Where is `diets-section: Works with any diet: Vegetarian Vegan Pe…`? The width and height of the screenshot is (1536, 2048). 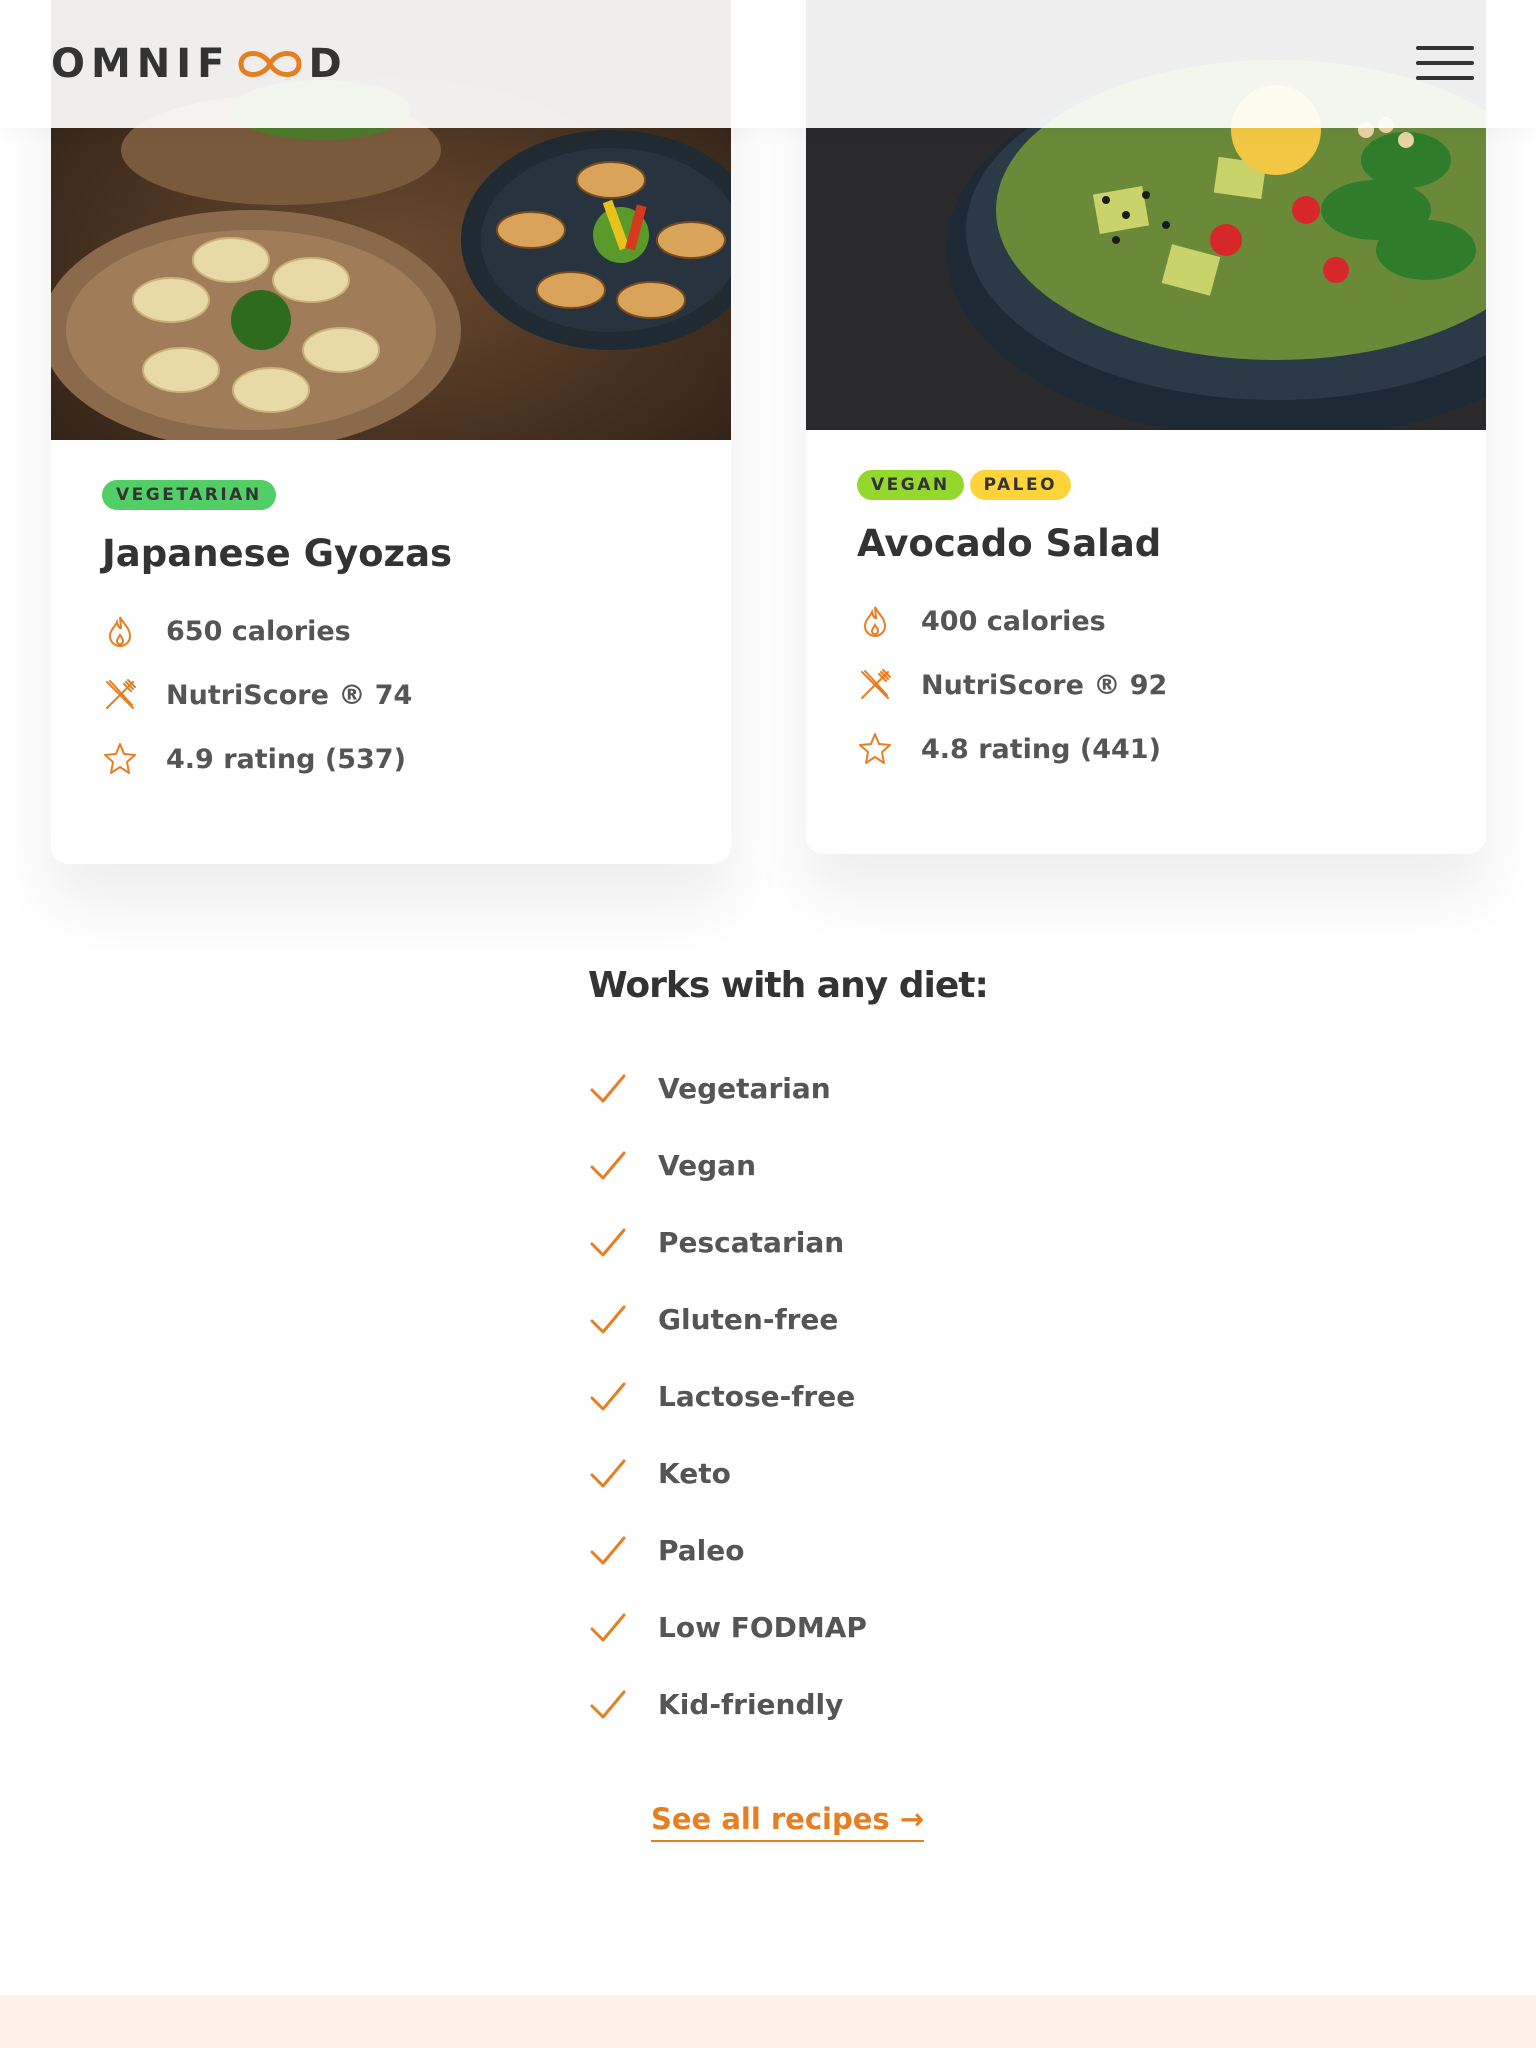
diets-section: Works with any diet: Vegetarian Vegan Pe… is located at coordinates (788, 1354).